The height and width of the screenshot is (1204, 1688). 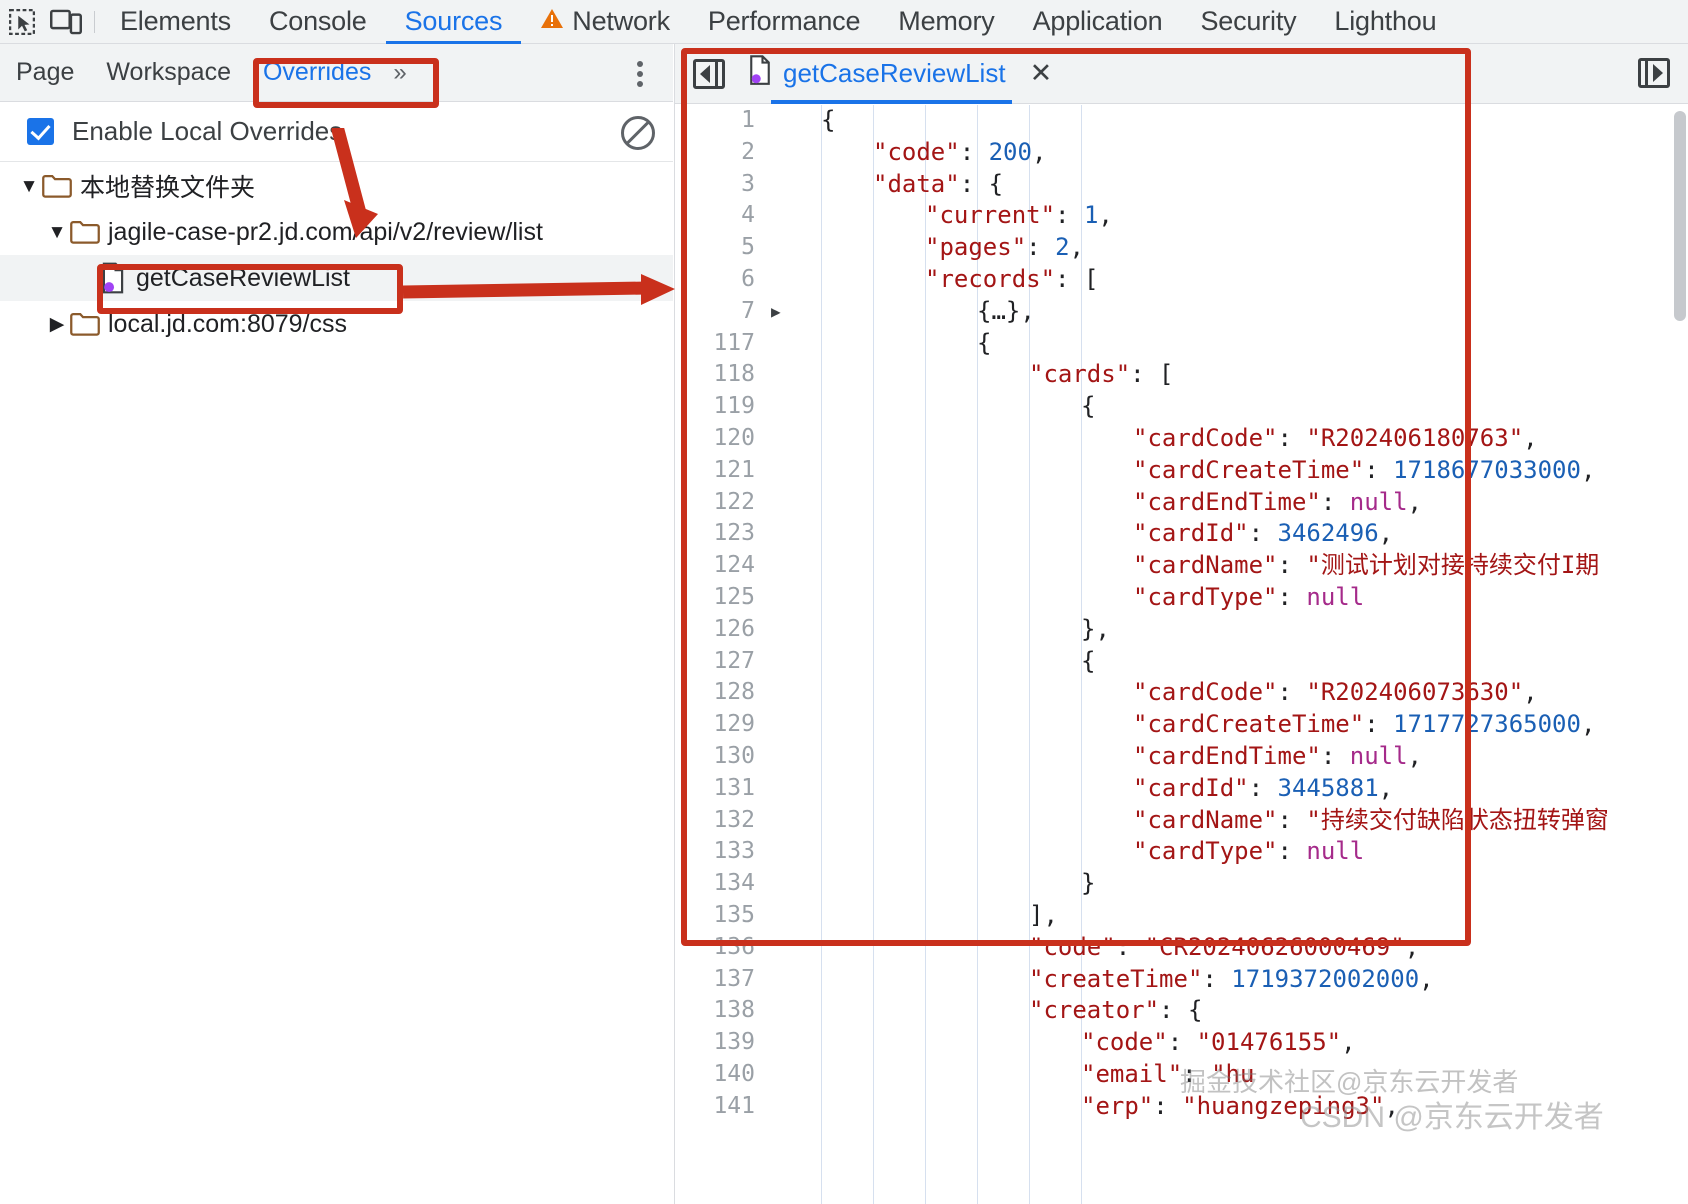 I want to click on line-number: 137, so click(x=734, y=978).